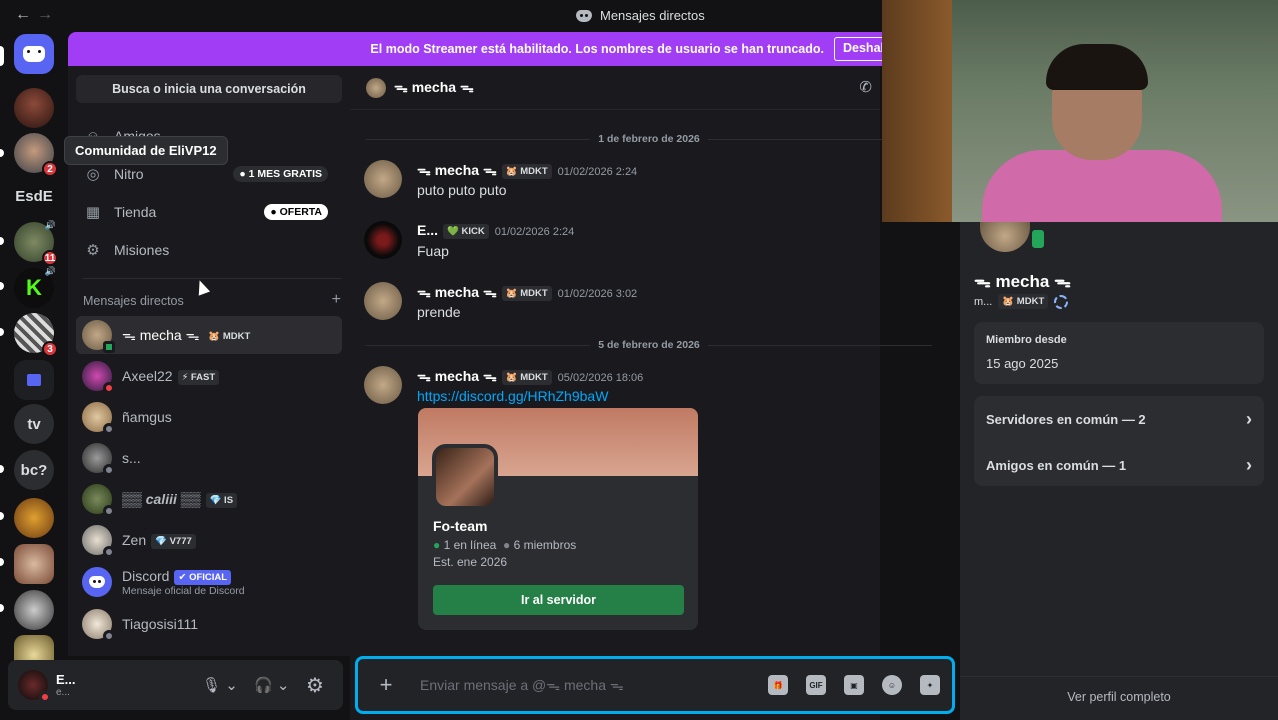 The image size is (1278, 720). What do you see at coordinates (209, 417) in the screenshot?
I see `dm-item-namgus: ñamgus` at bounding box center [209, 417].